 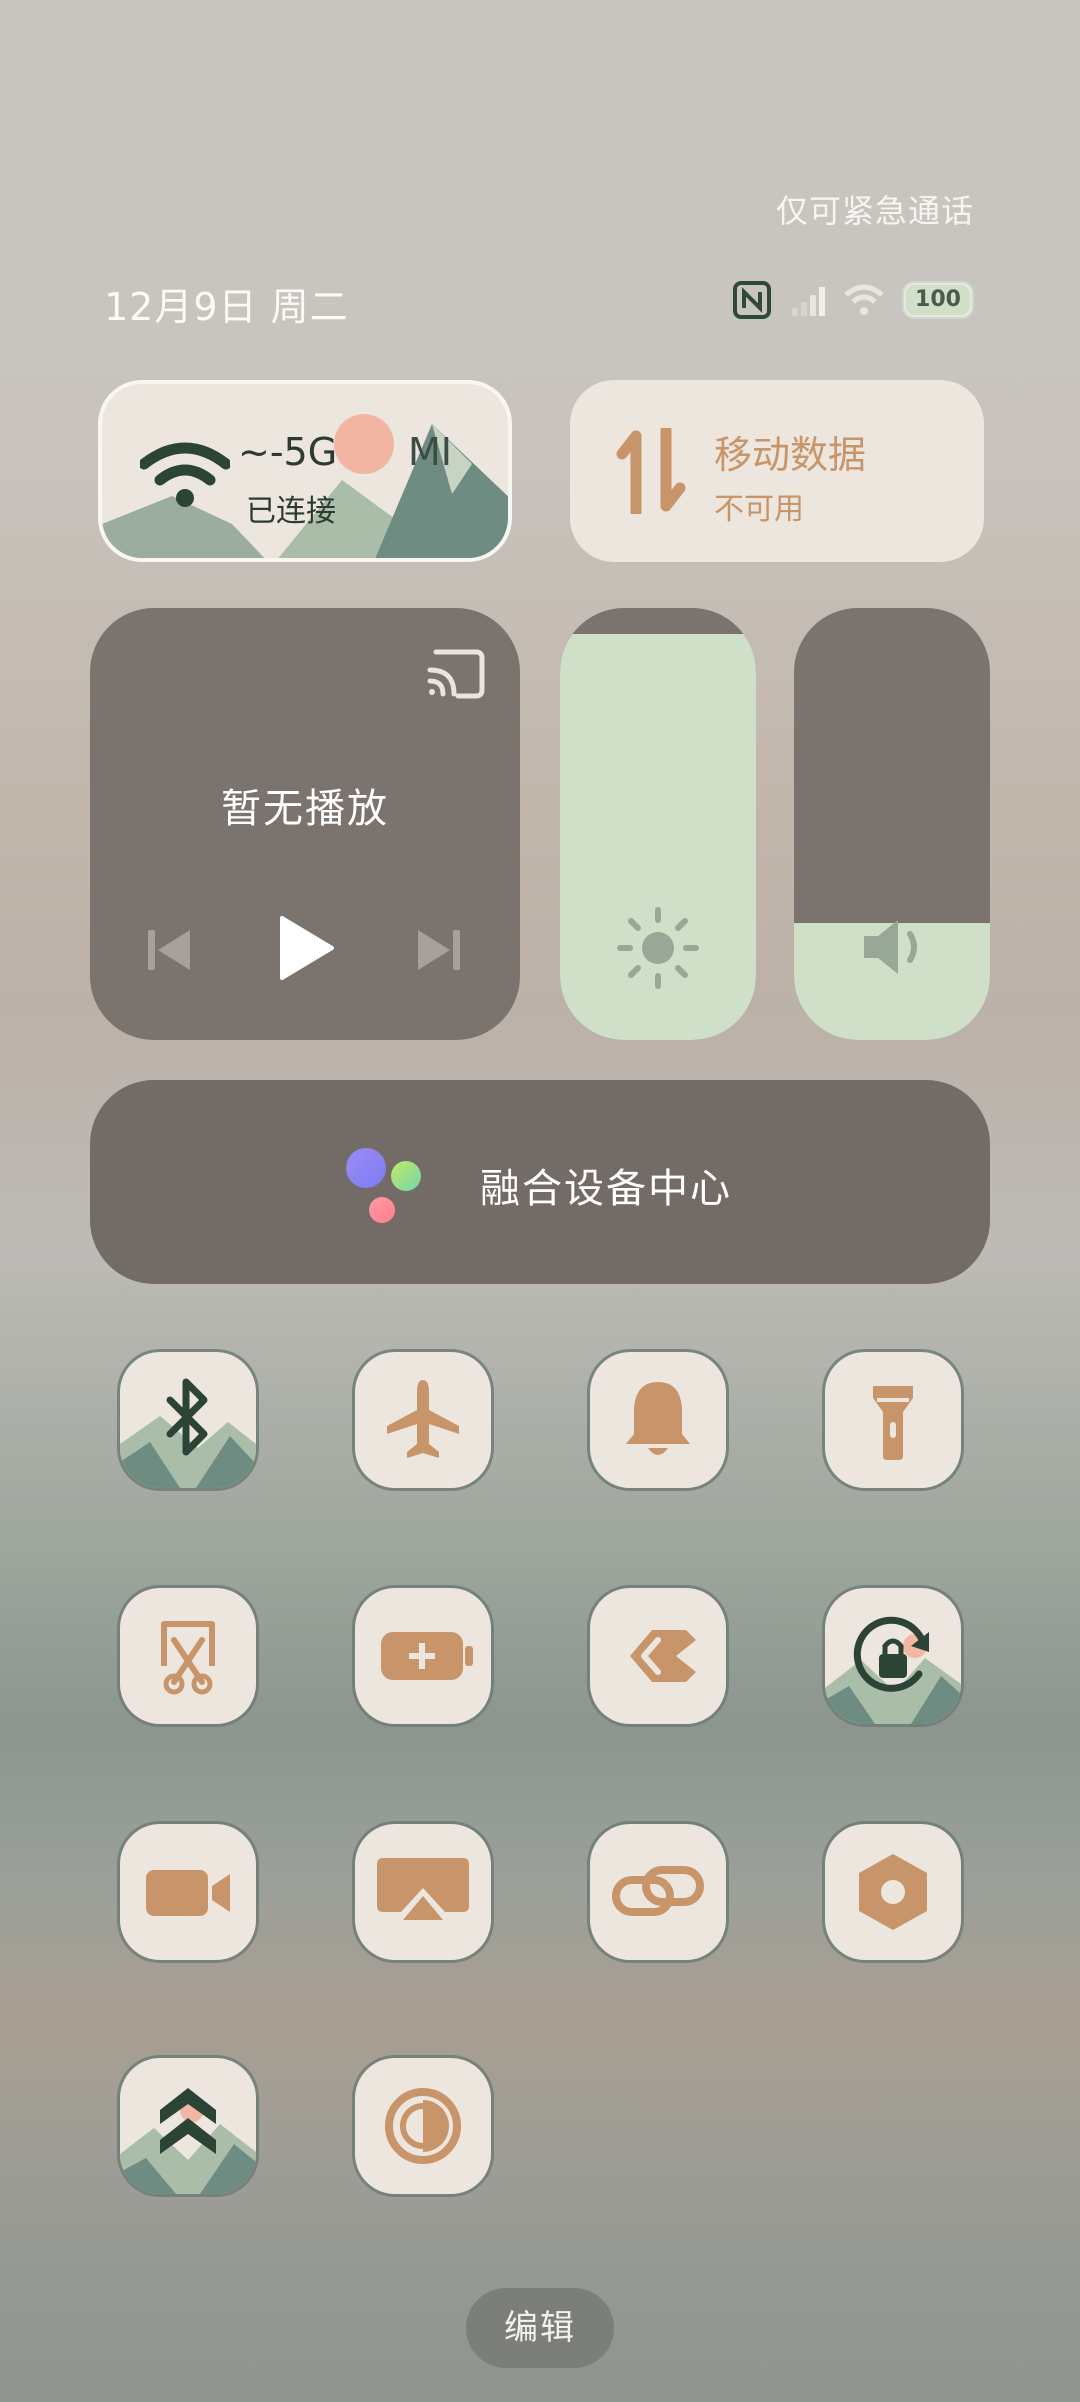 I want to click on flashlight-toggle, so click(x=893, y=1420).